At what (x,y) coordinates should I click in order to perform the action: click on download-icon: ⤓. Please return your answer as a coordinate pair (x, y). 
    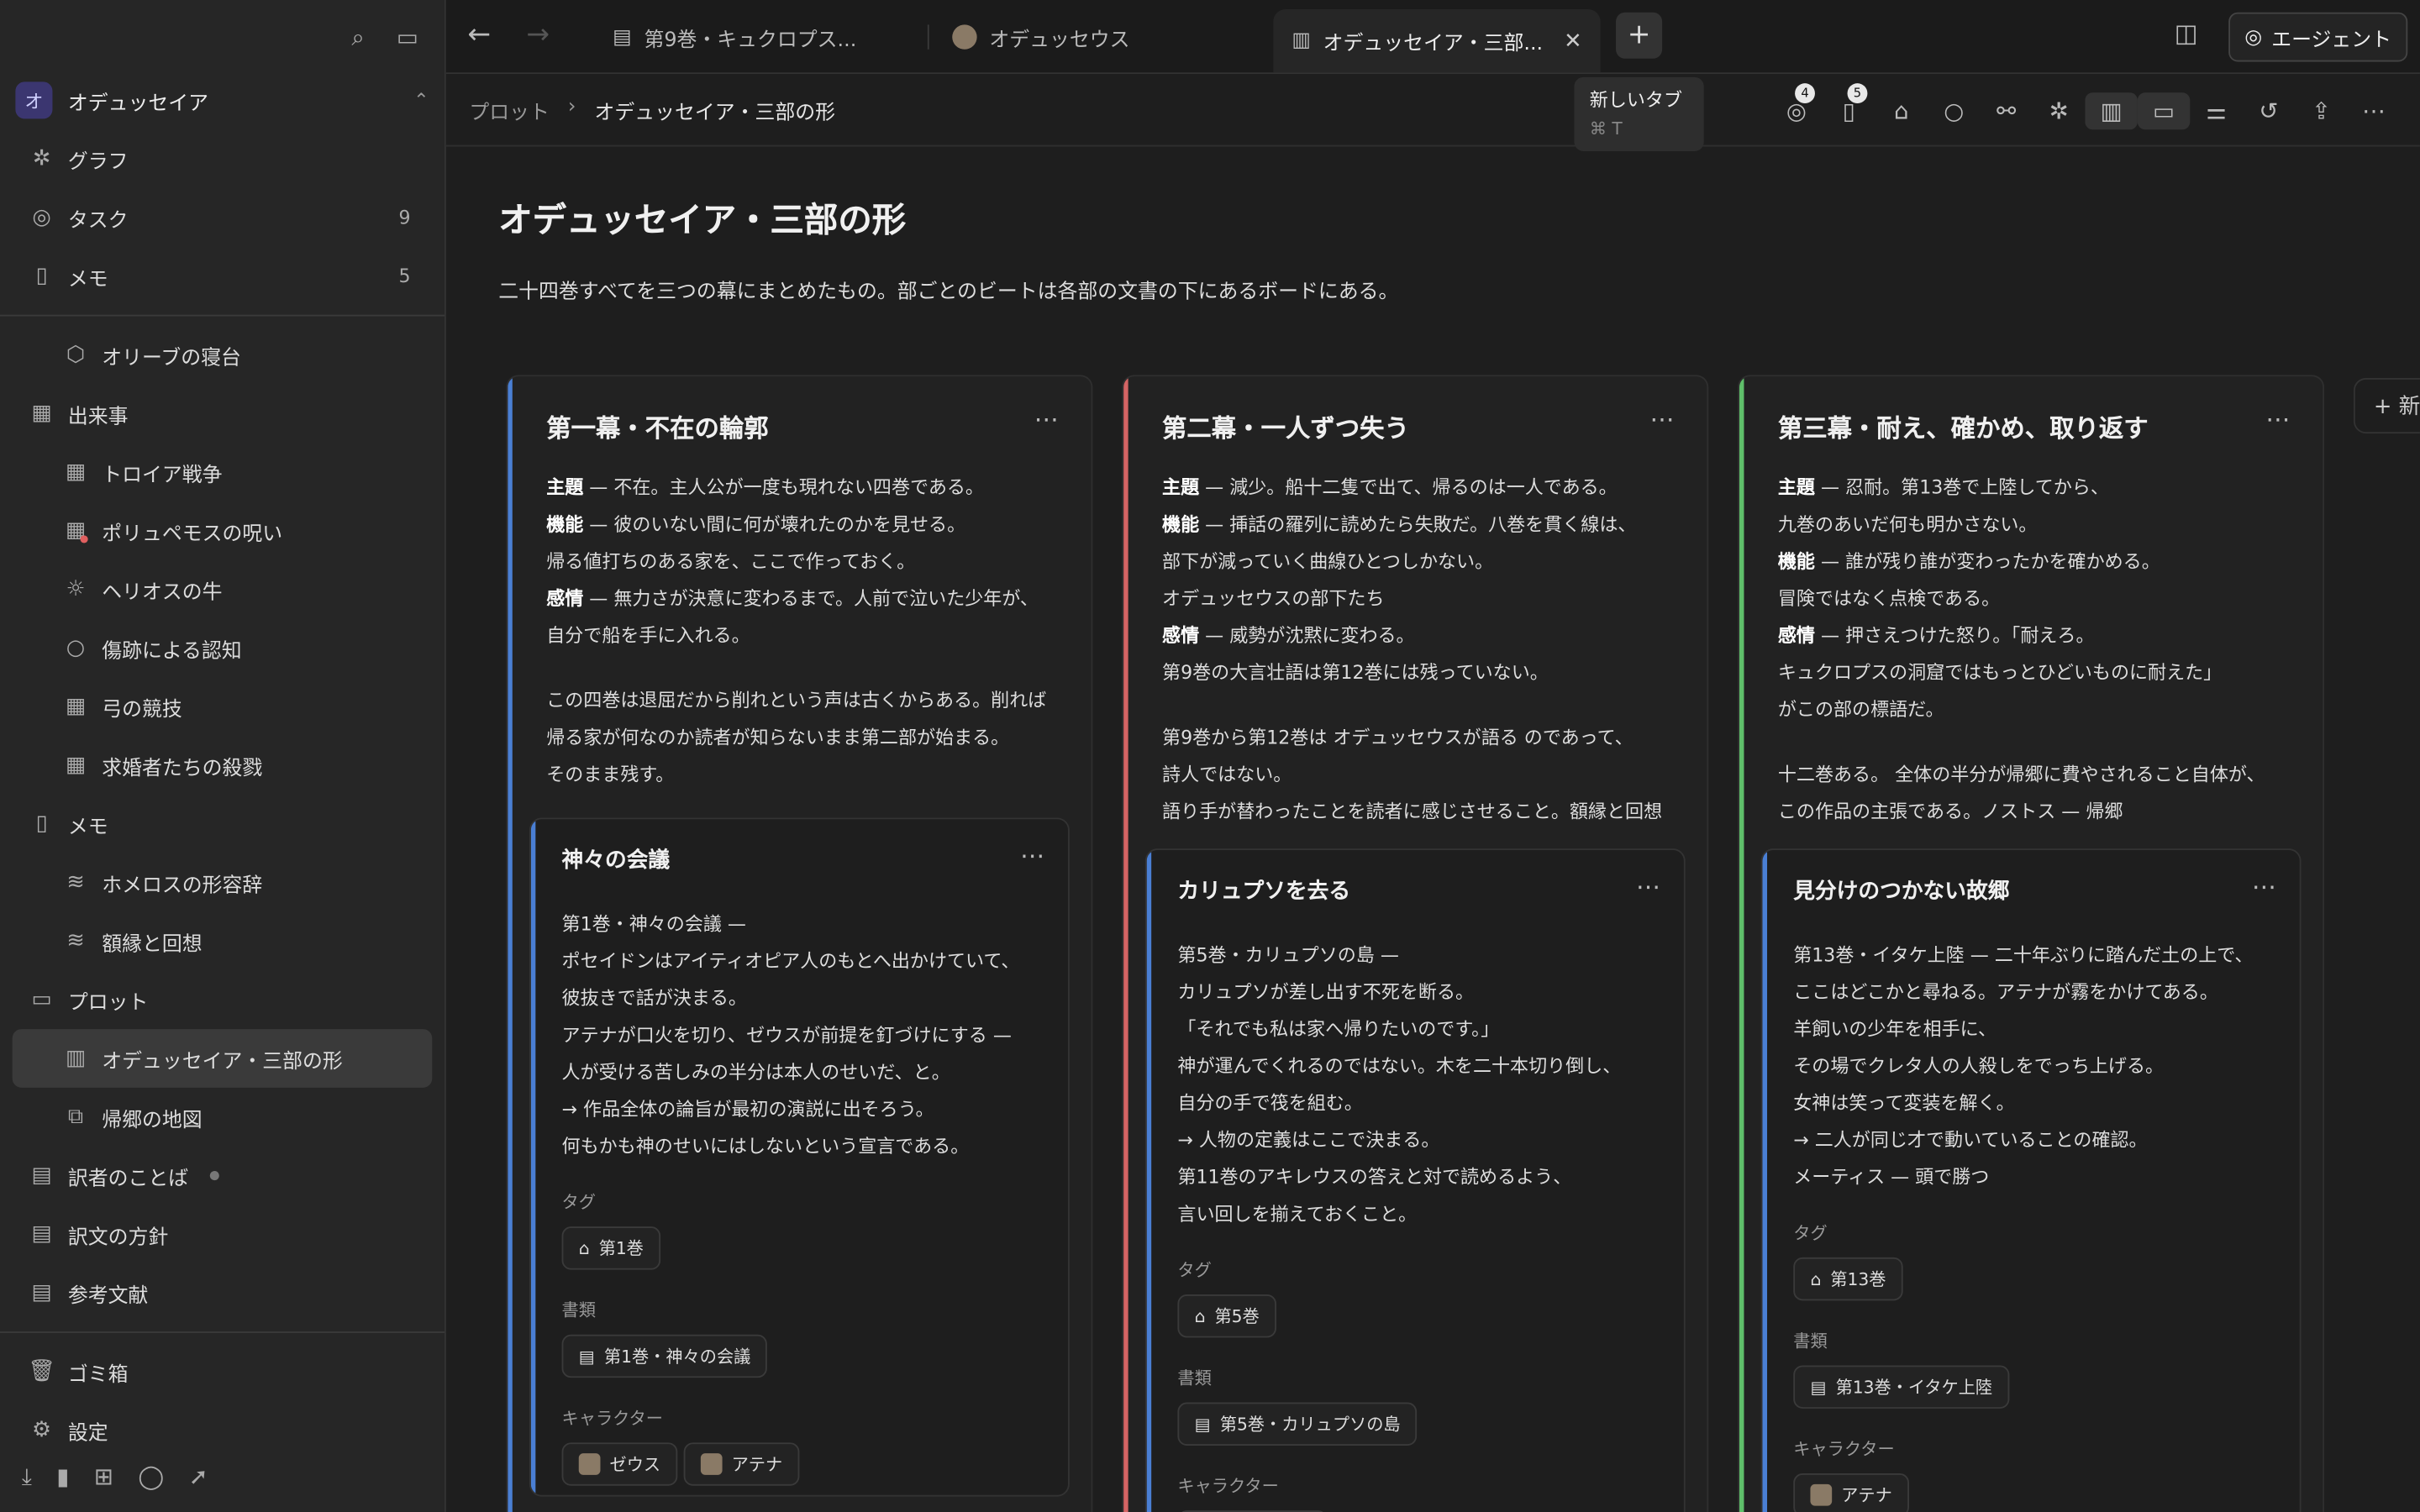
    Looking at the image, I should click on (27, 1476).